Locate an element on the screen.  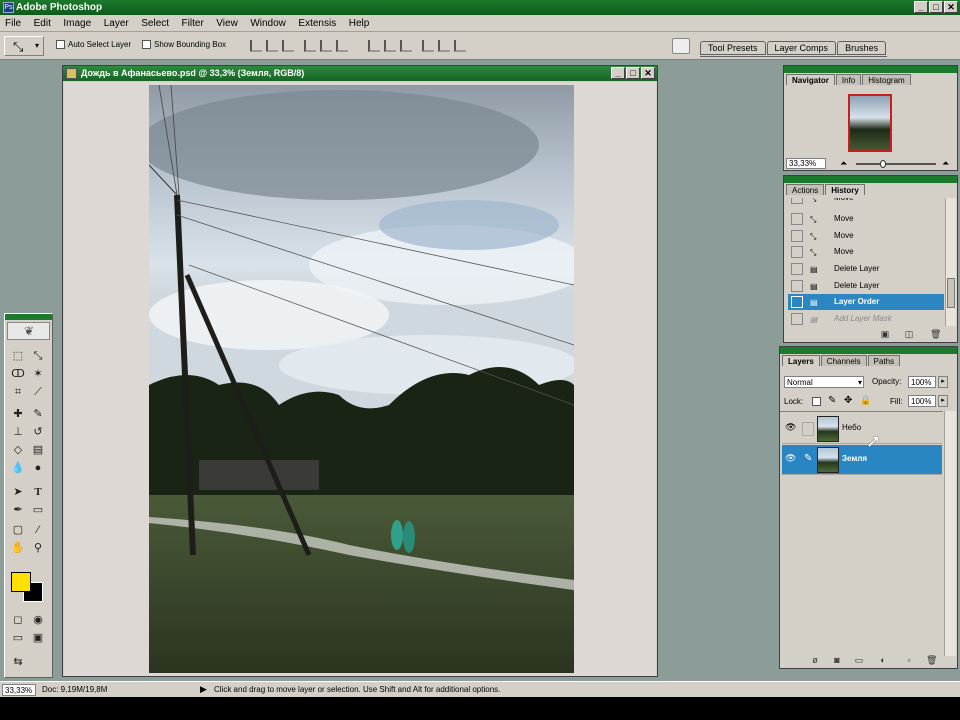
align-left-icon is located at coordinates (310, 46).